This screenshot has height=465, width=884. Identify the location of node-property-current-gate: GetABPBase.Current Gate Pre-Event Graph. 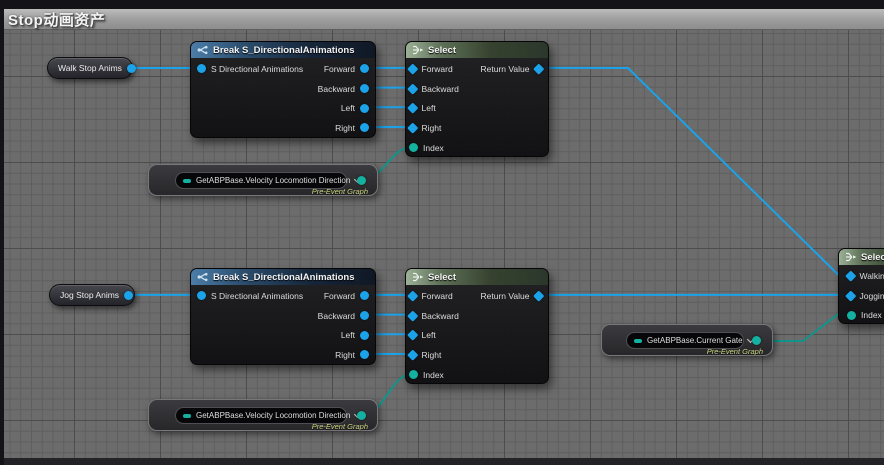
(687, 340).